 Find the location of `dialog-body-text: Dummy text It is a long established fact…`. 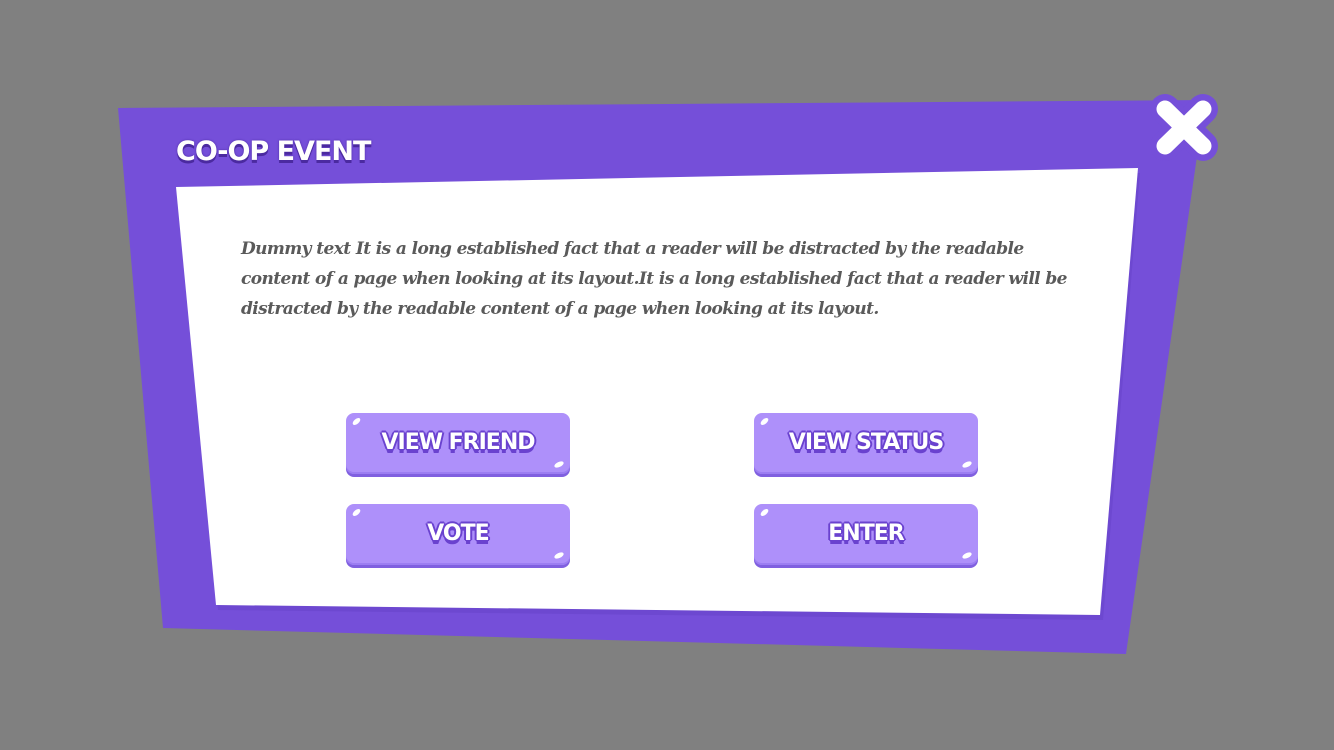

dialog-body-text: Dummy text It is a long established fact… is located at coordinates (654, 279).